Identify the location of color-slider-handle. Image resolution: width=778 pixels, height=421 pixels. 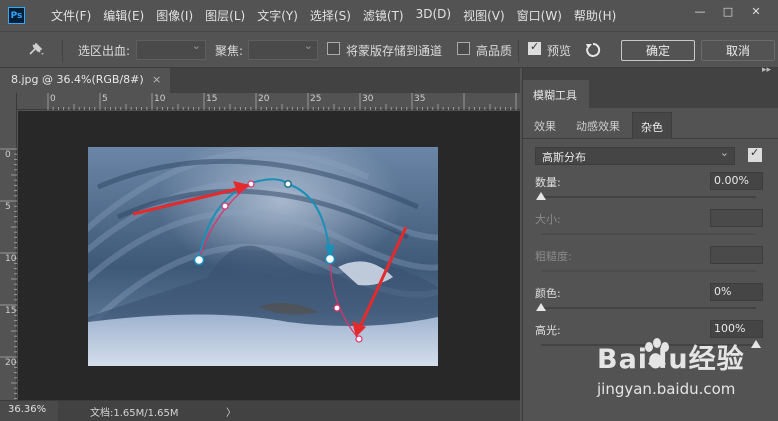
(541, 307).